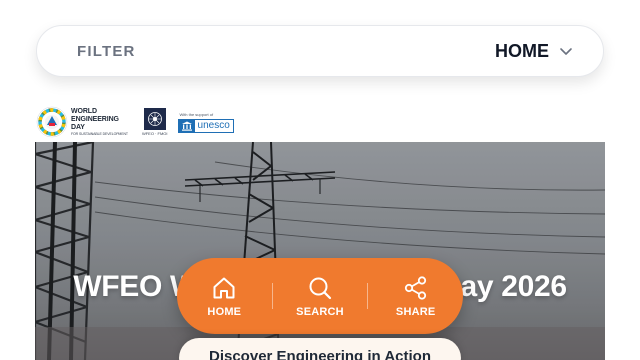  What do you see at coordinates (154, 133) in the screenshot?
I see `wfeo-caption: WFEO · FMOI` at bounding box center [154, 133].